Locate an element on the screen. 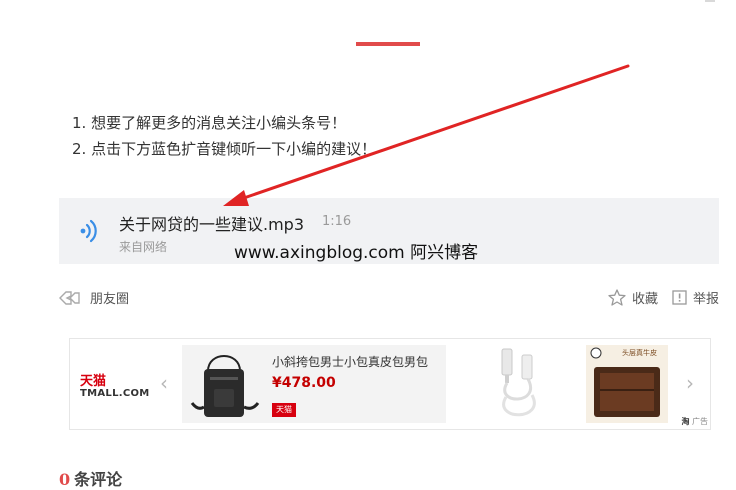 This screenshot has width=736, height=490. tmall-tag: 天猫 is located at coordinates (284, 410).